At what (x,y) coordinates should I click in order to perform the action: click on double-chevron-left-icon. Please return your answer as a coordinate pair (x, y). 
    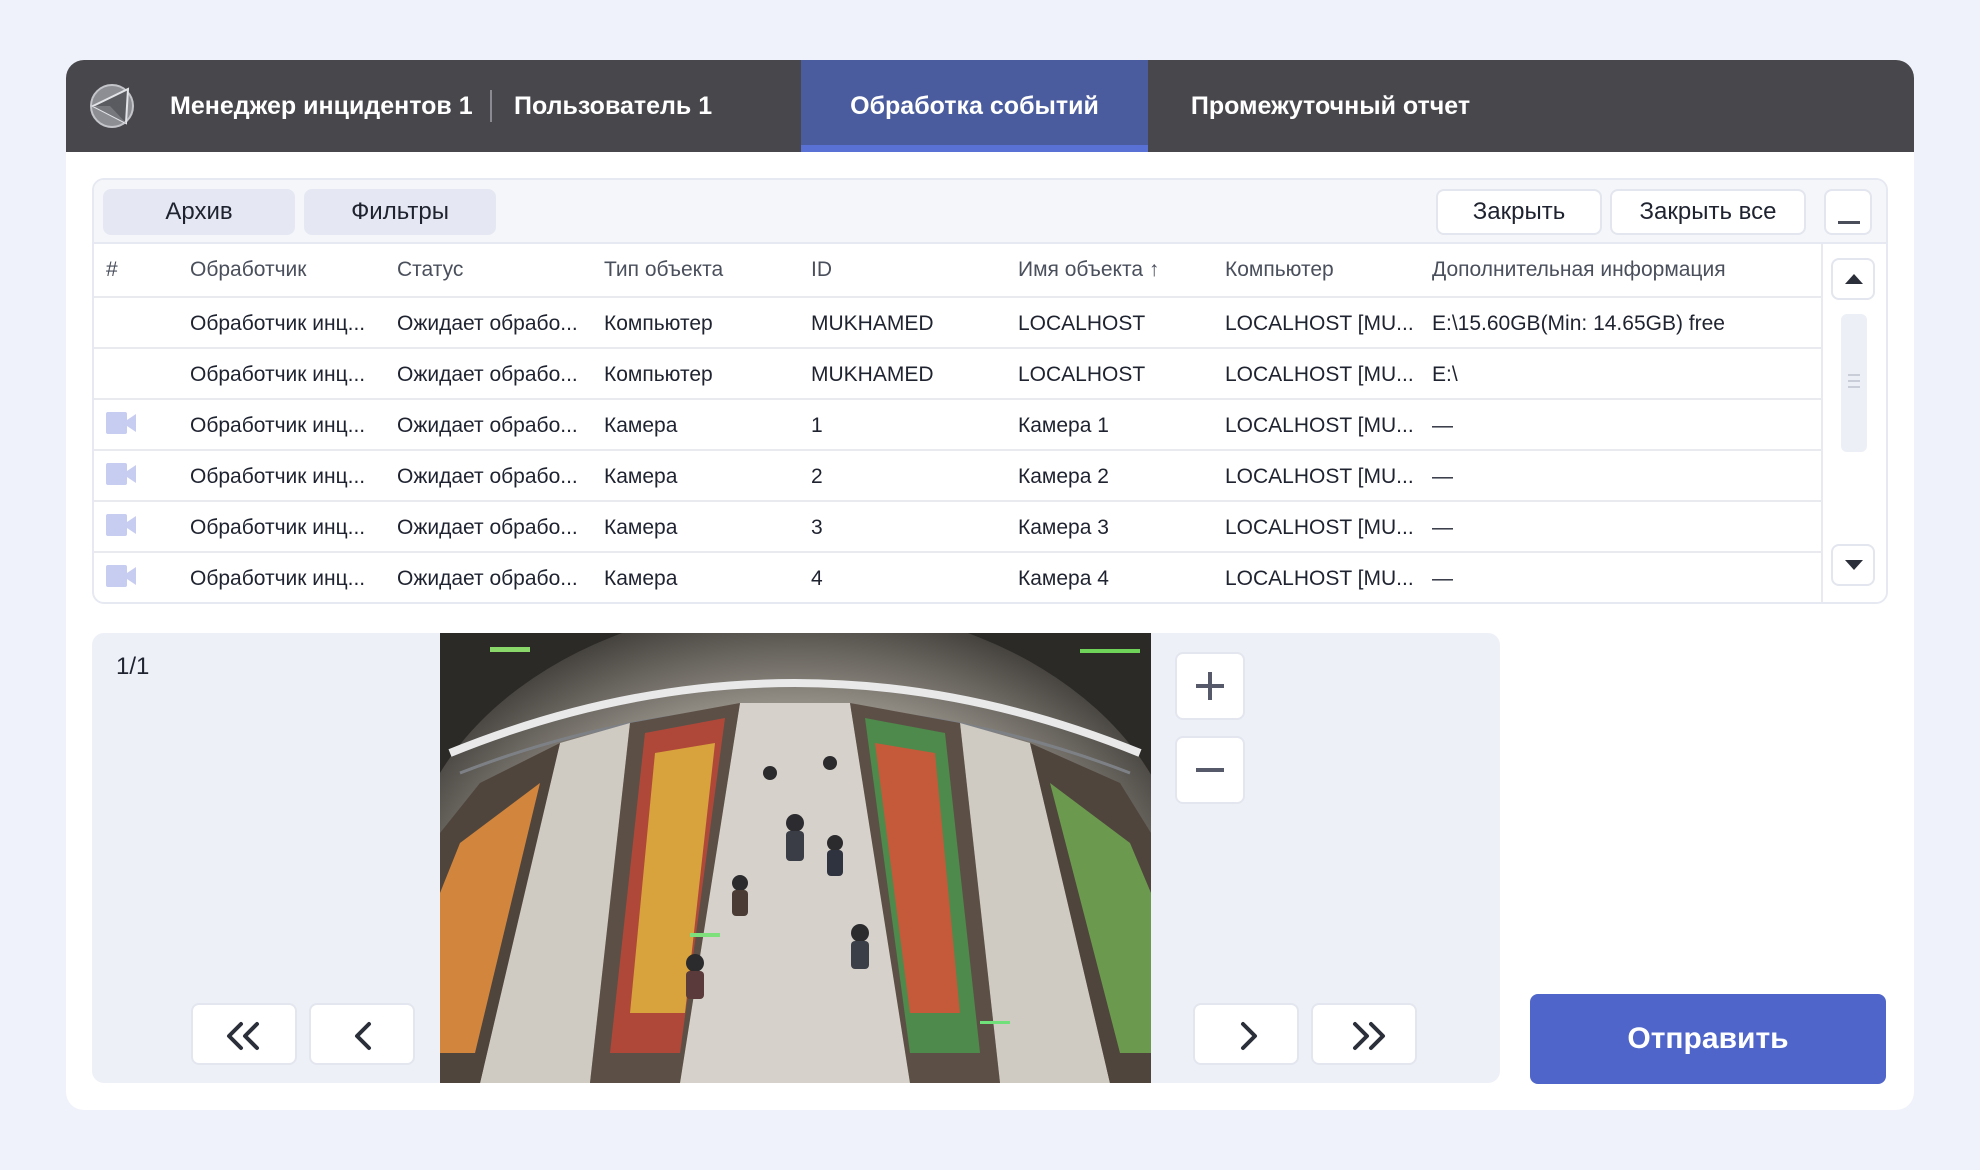
    Looking at the image, I should click on (243, 1036).